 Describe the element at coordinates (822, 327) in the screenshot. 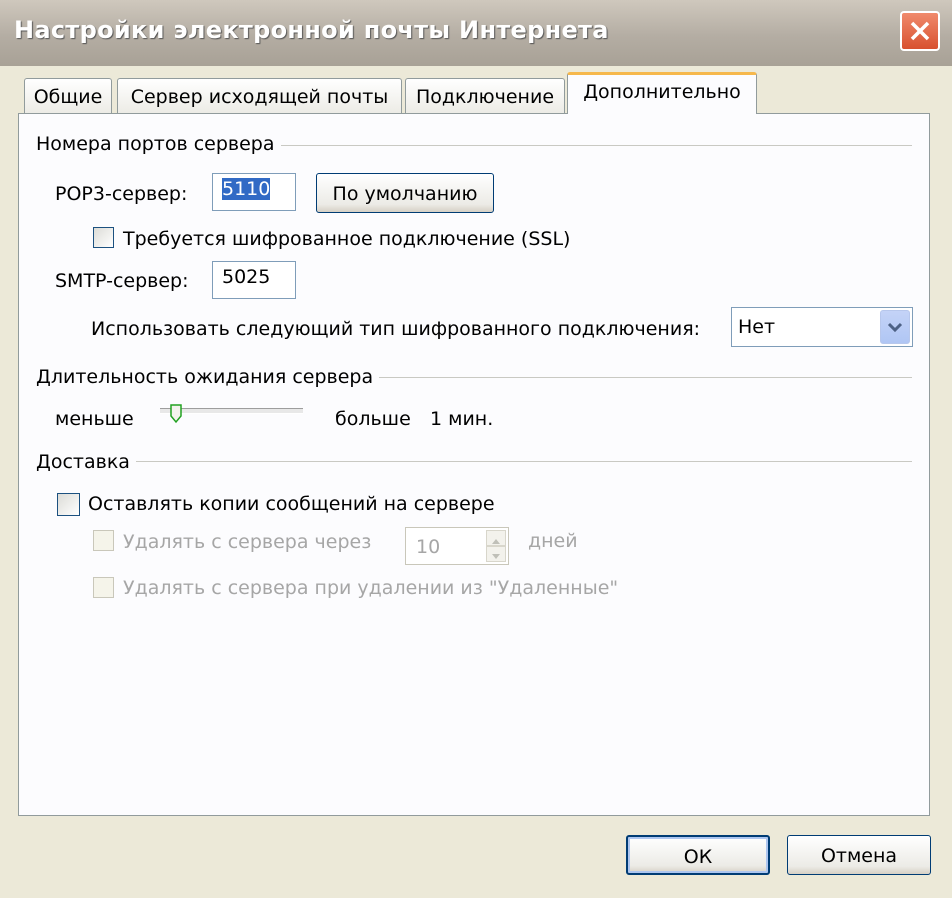

I see `encryption-type-select: Нет` at that location.